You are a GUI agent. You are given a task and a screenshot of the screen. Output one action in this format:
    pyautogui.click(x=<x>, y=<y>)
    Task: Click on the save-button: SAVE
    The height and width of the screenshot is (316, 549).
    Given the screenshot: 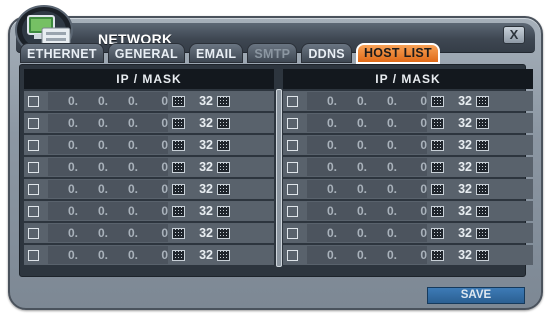 What is the action you would take?
    pyautogui.click(x=476, y=295)
    